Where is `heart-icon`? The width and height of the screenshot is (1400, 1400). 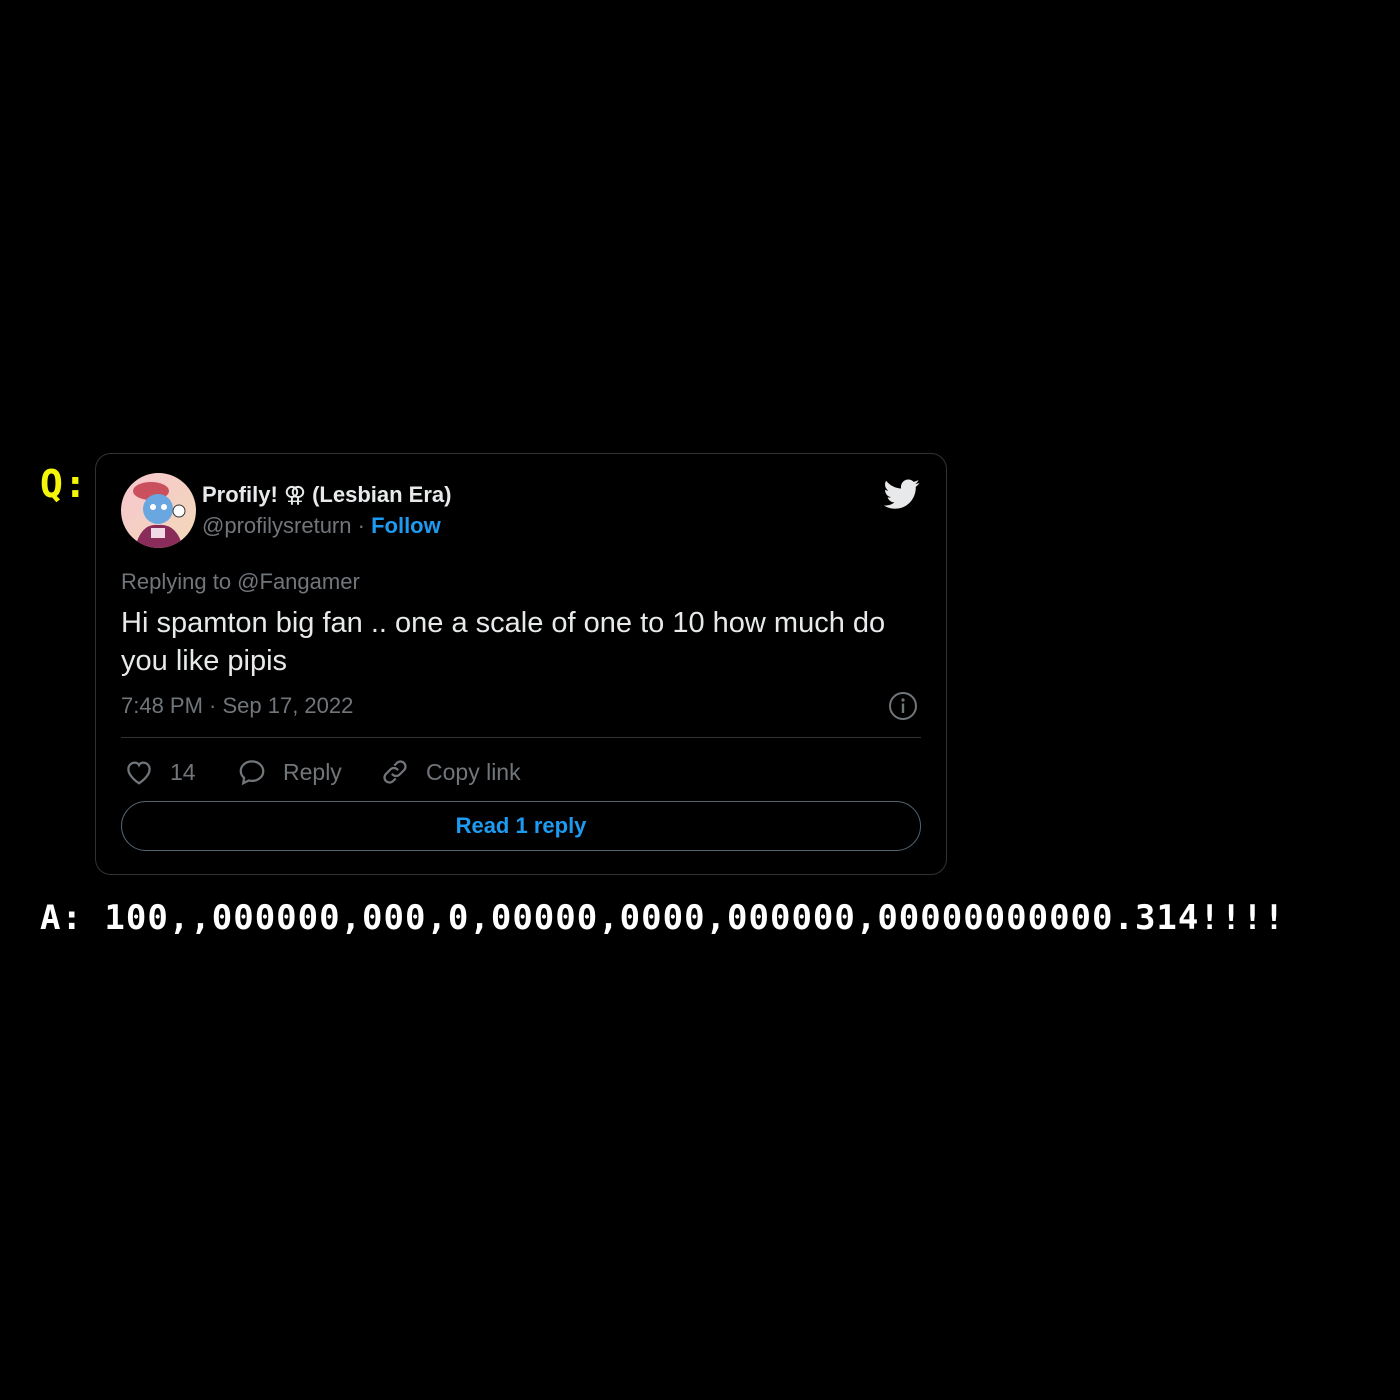
heart-icon is located at coordinates (139, 773).